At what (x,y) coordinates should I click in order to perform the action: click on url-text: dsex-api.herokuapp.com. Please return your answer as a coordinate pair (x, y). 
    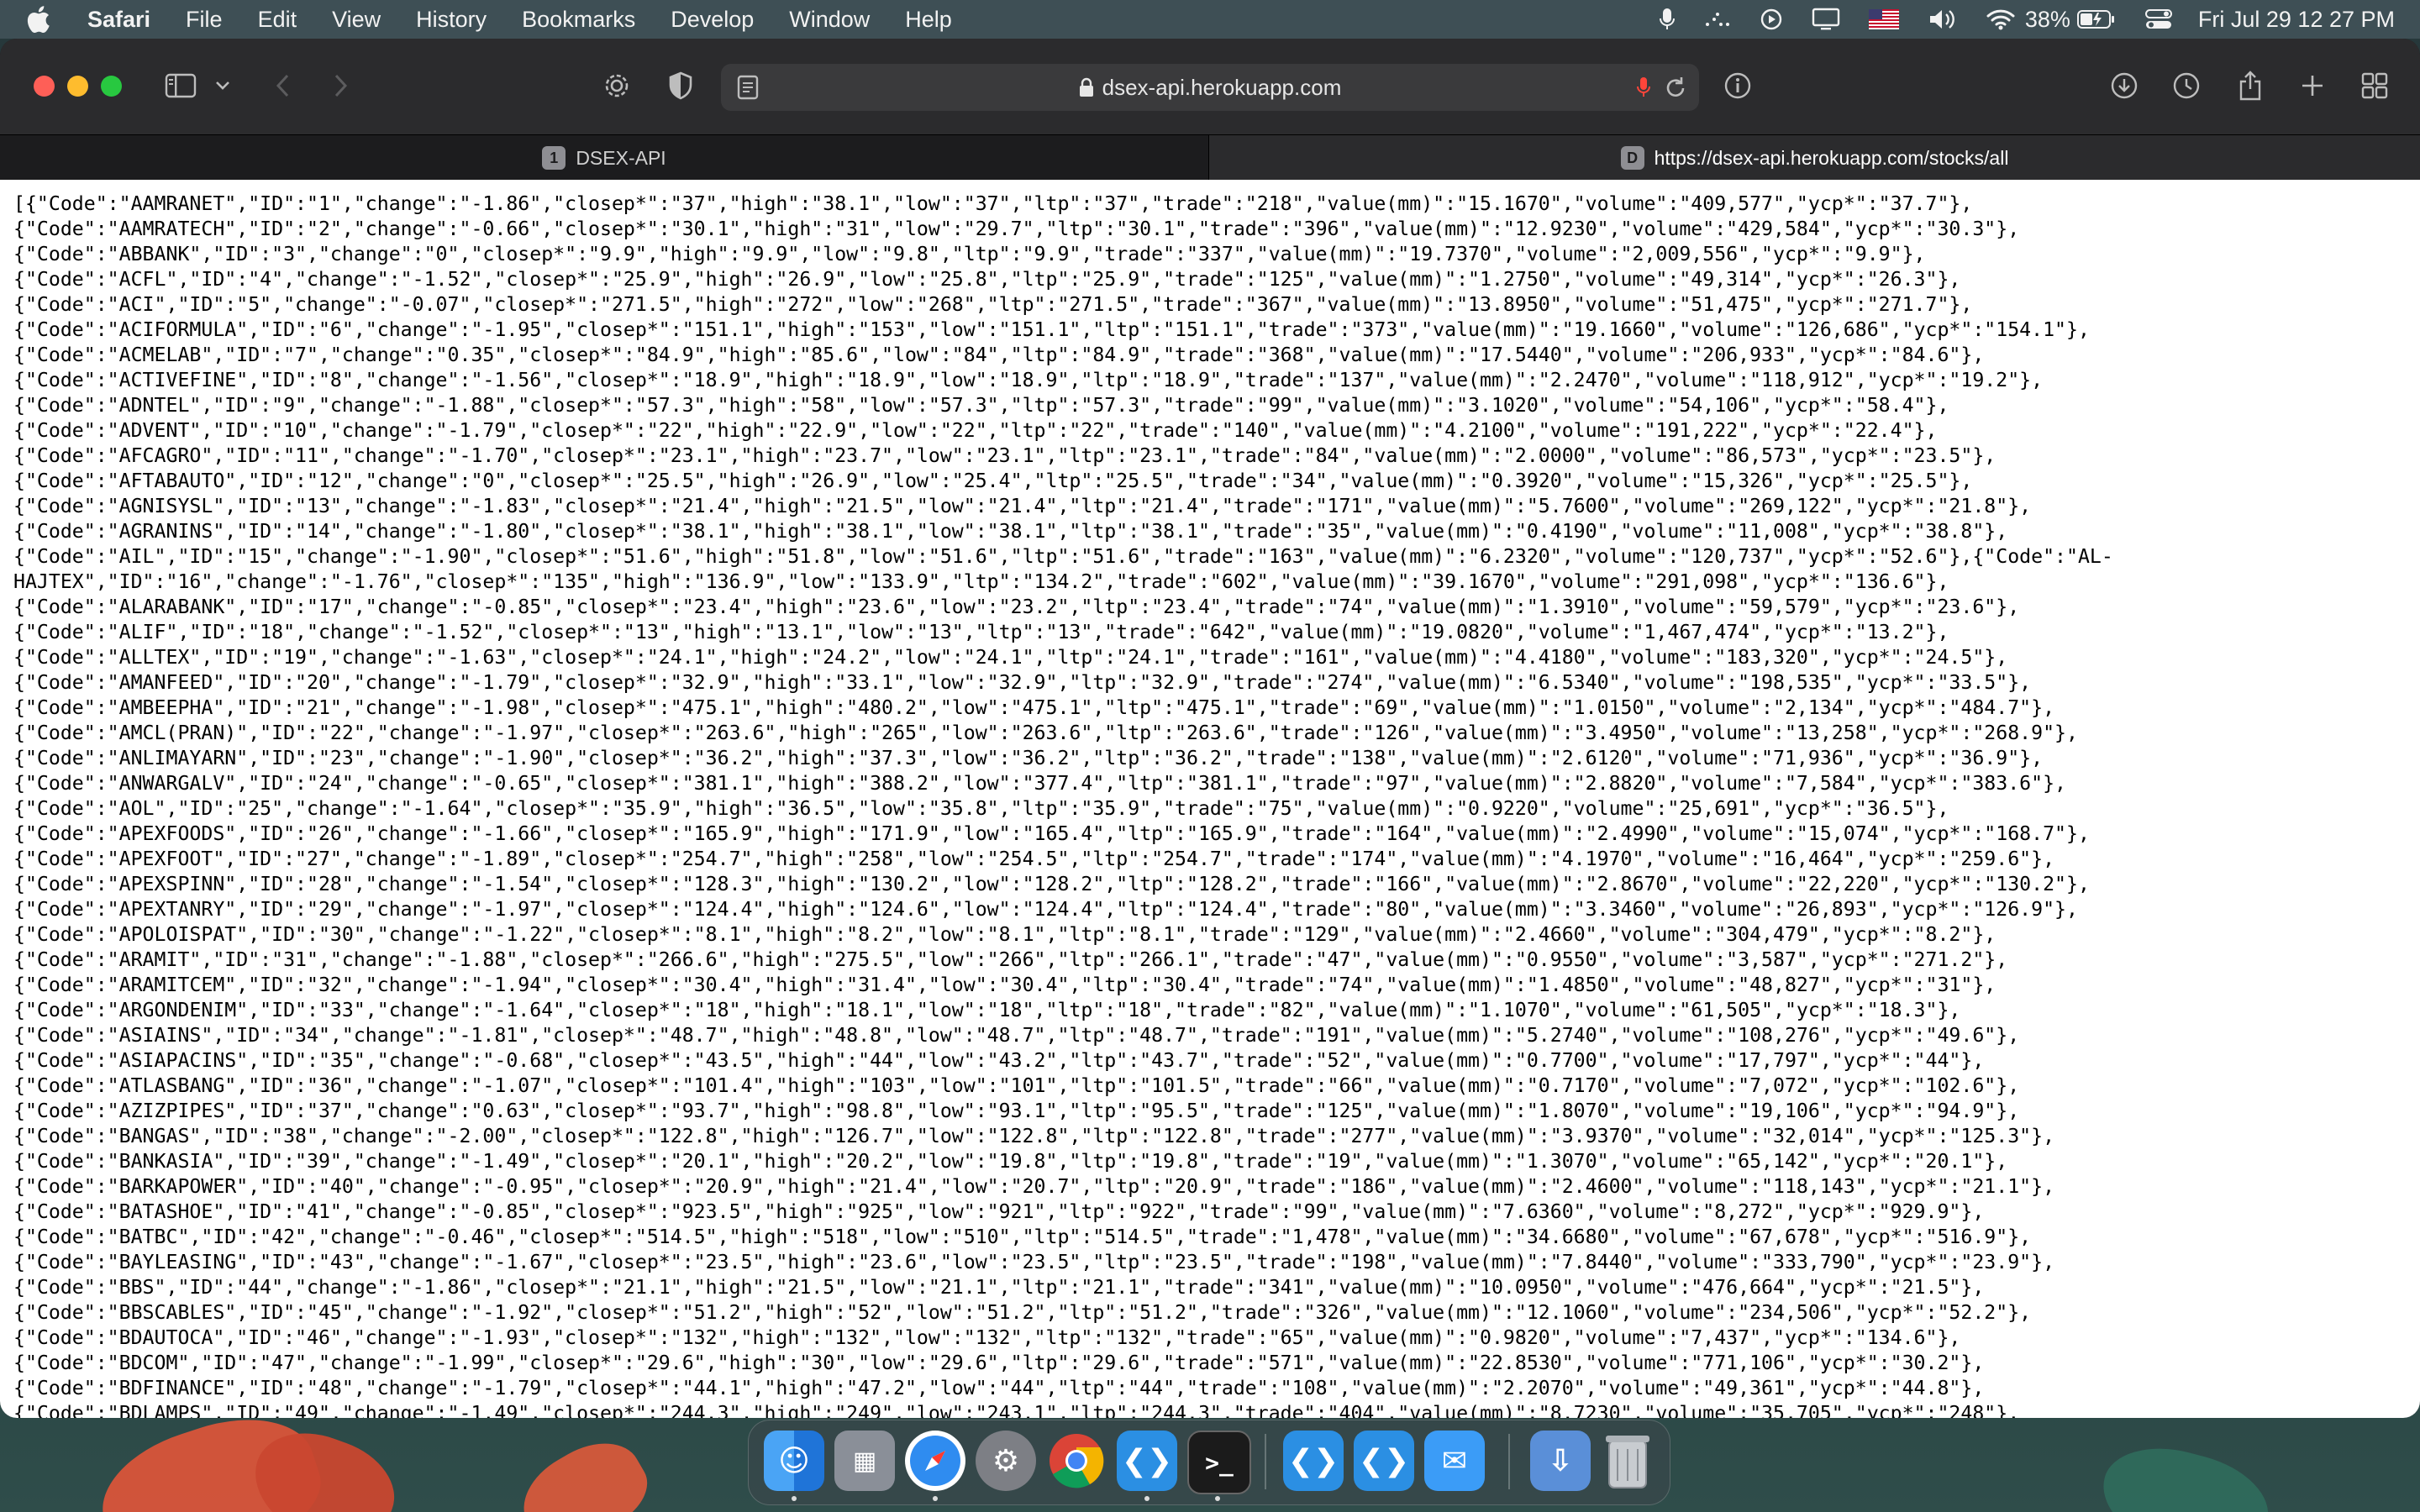
    Looking at the image, I should click on (1222, 87).